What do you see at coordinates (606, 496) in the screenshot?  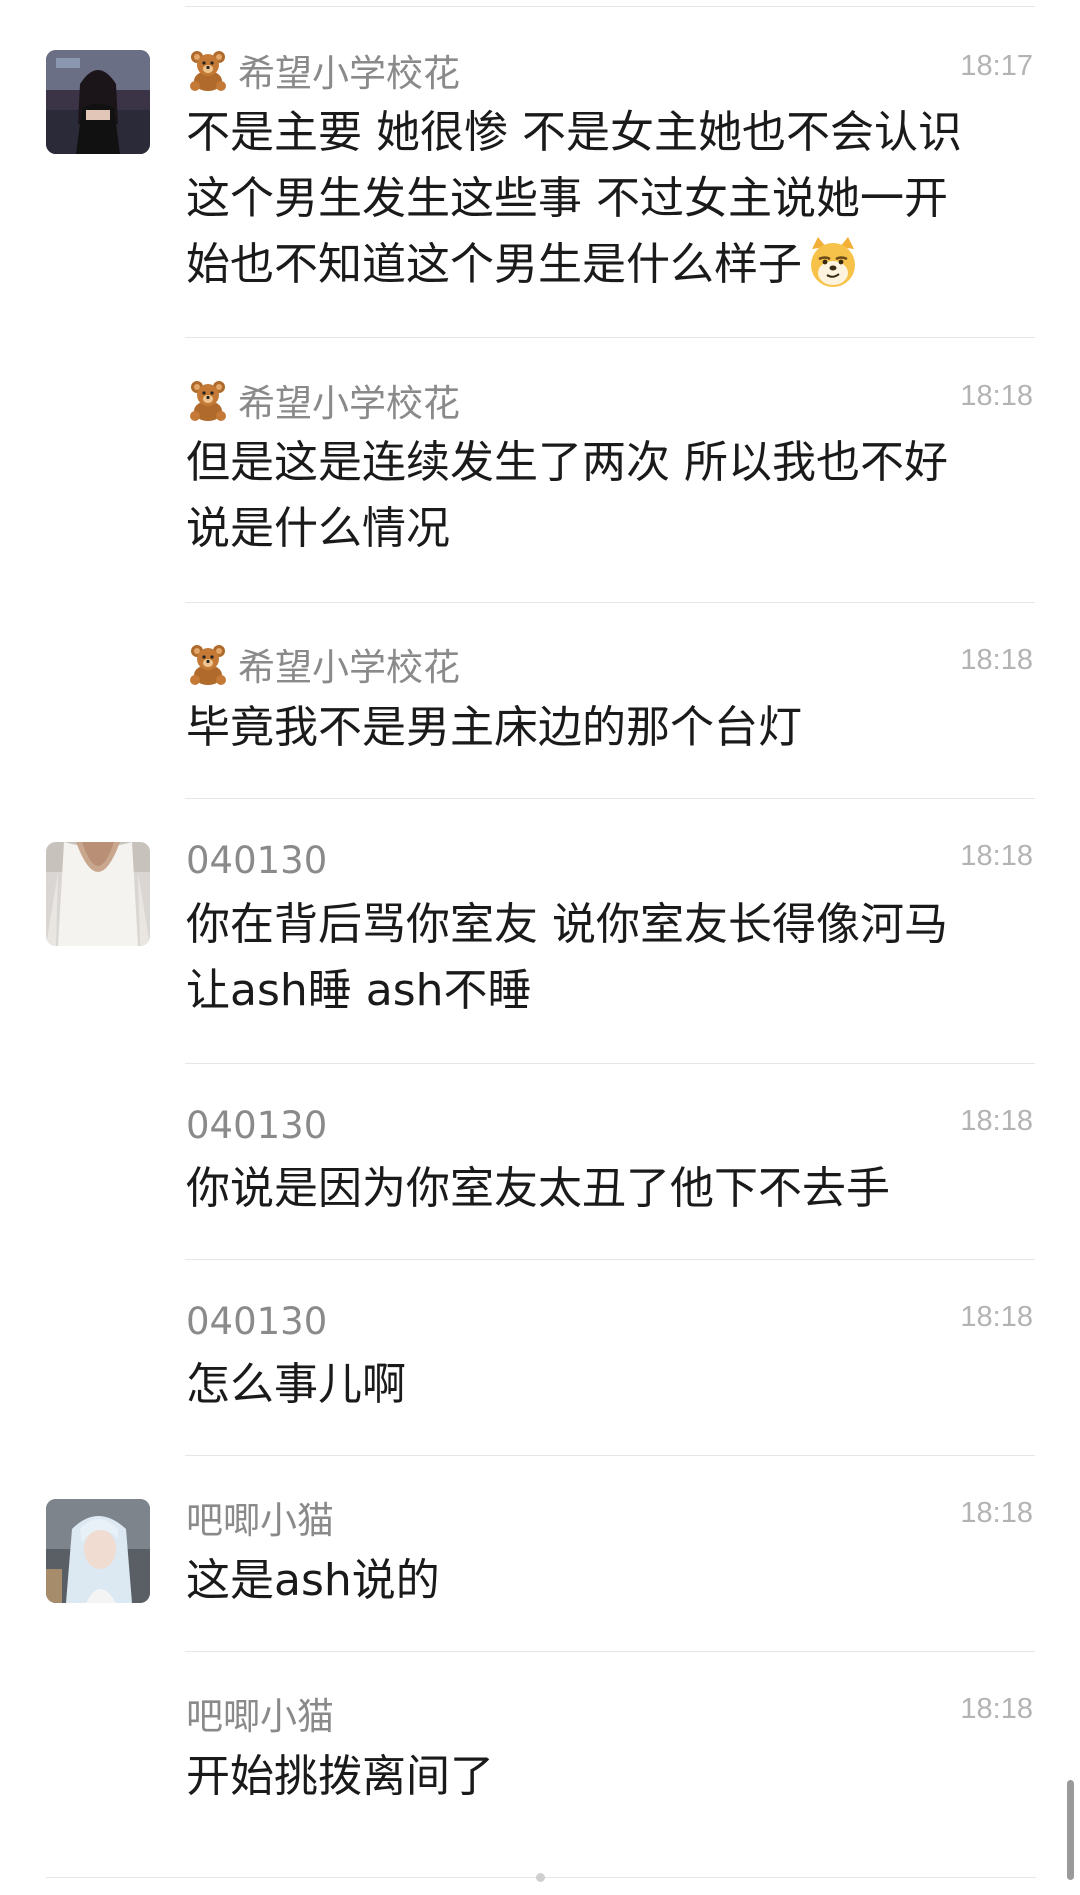 I see `message-text: 但是这是连续发生了两次 所以我也不好 说是什么情况` at bounding box center [606, 496].